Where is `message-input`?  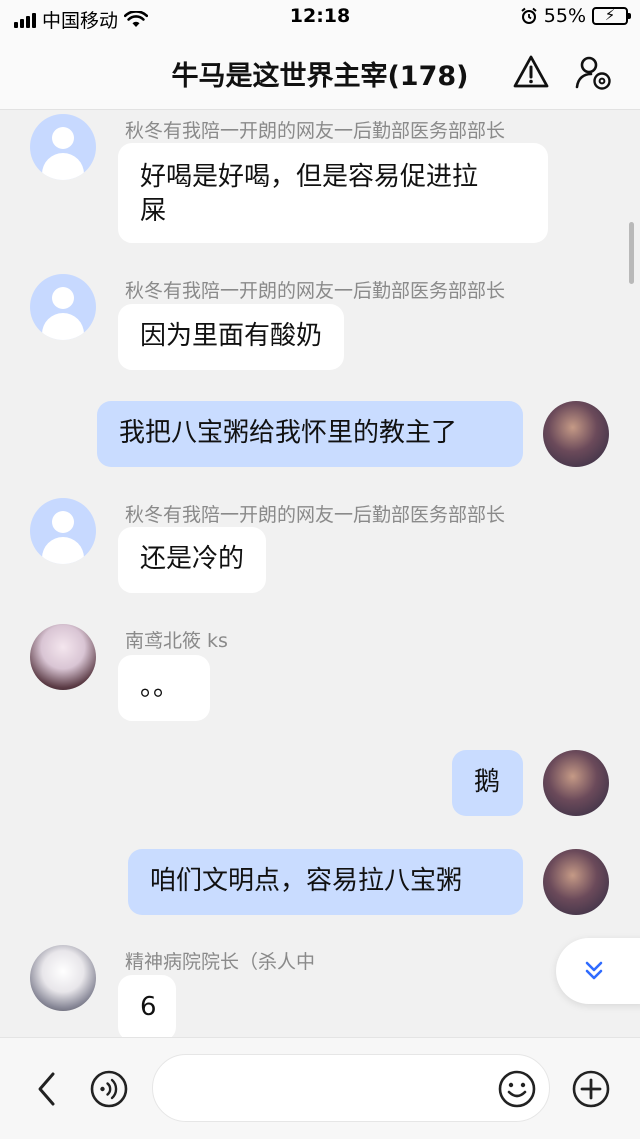
message-input is located at coordinates (327, 1089).